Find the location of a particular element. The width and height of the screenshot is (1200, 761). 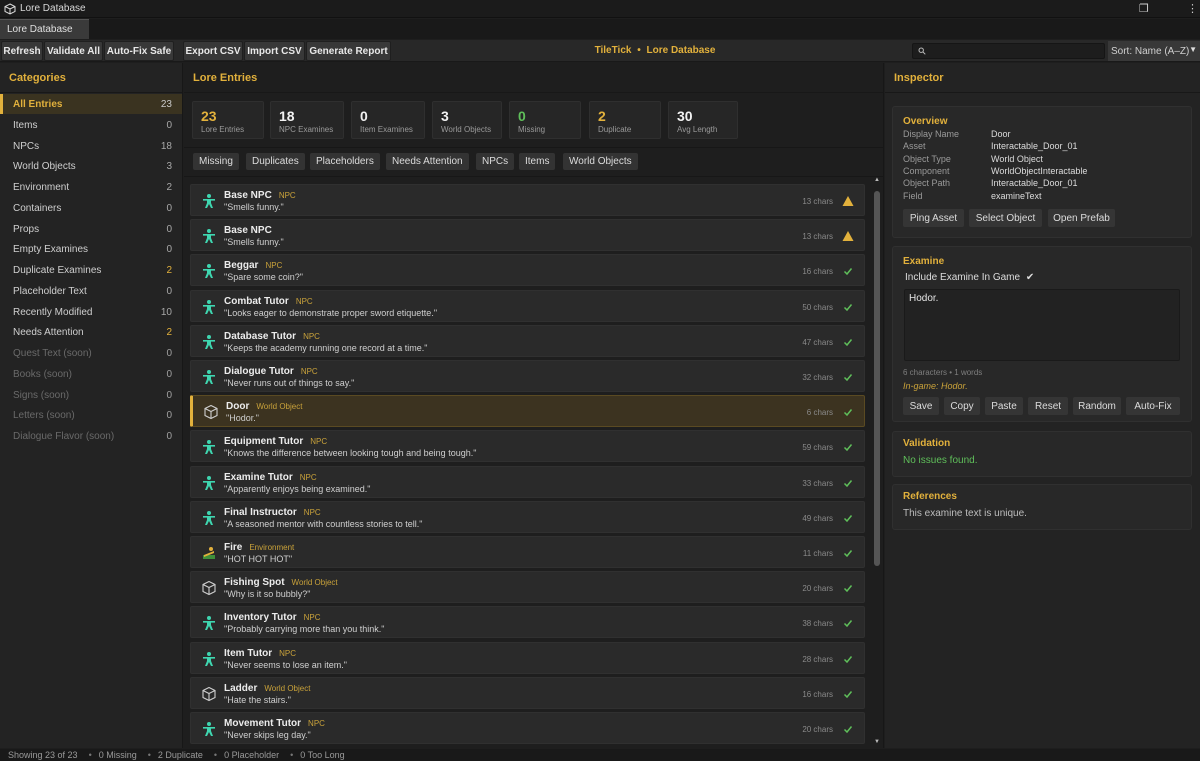

filter-world-objects: World Objects is located at coordinates (600, 161).